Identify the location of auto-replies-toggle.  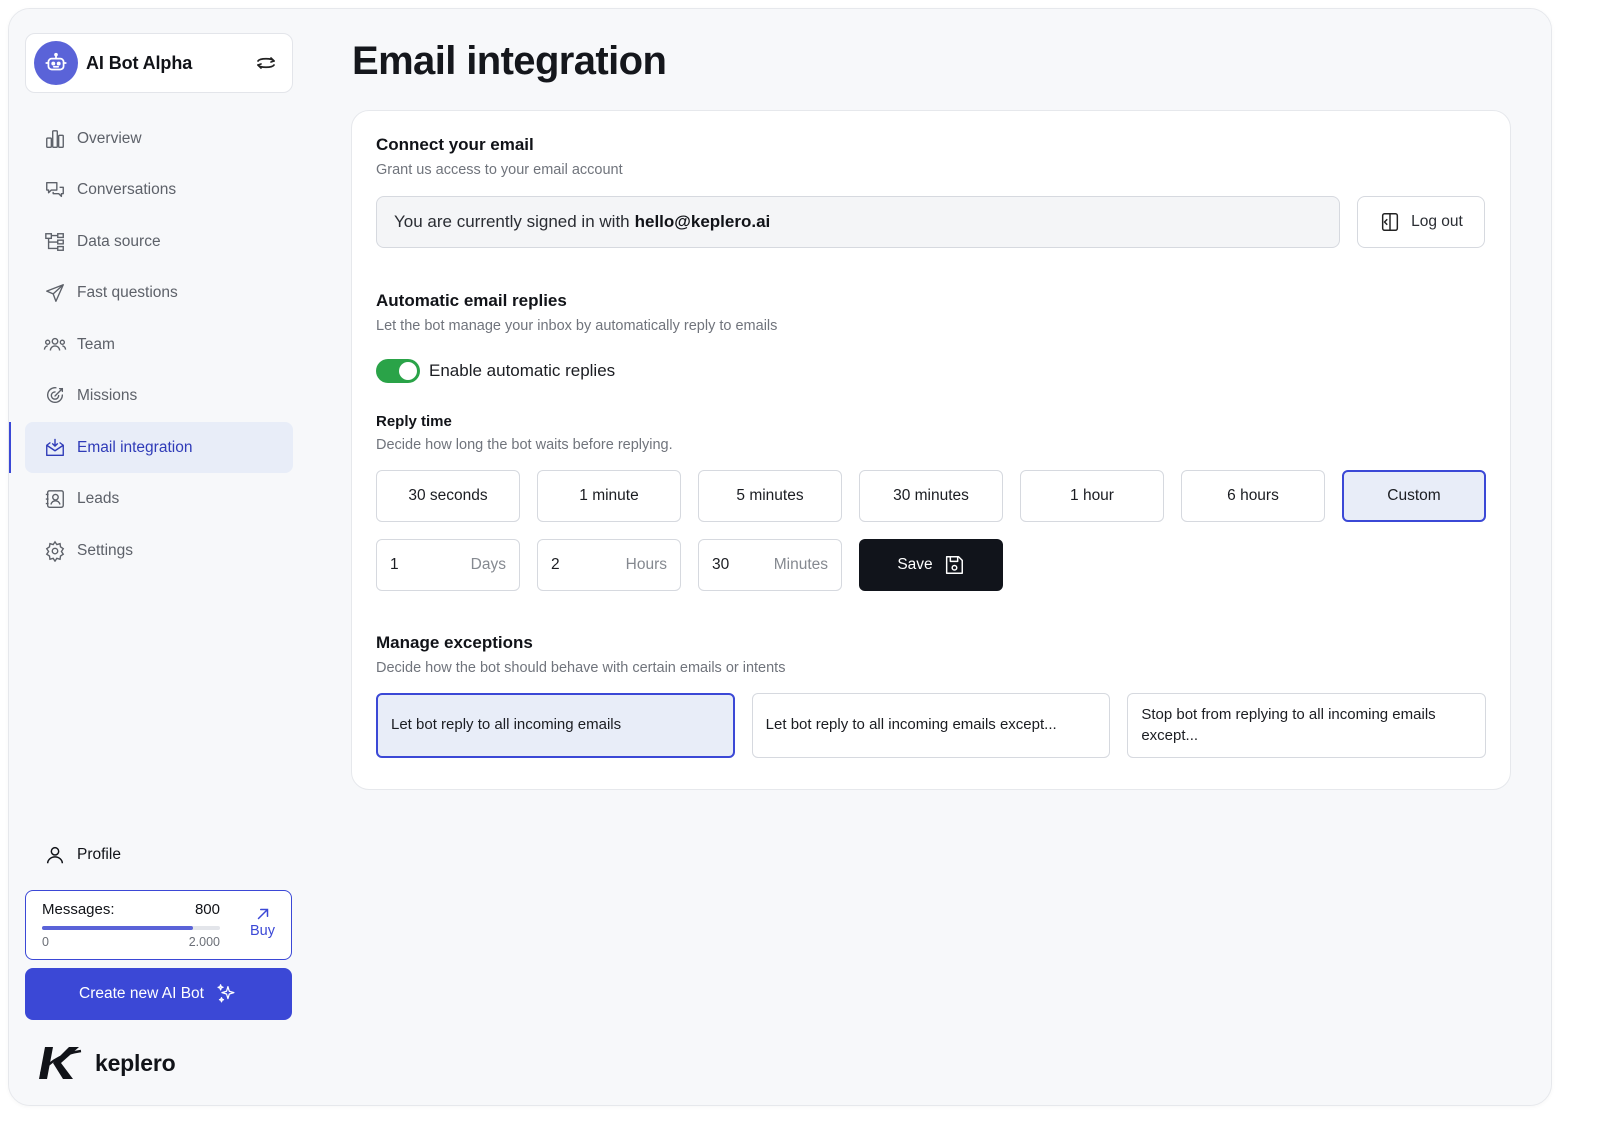
(398, 371).